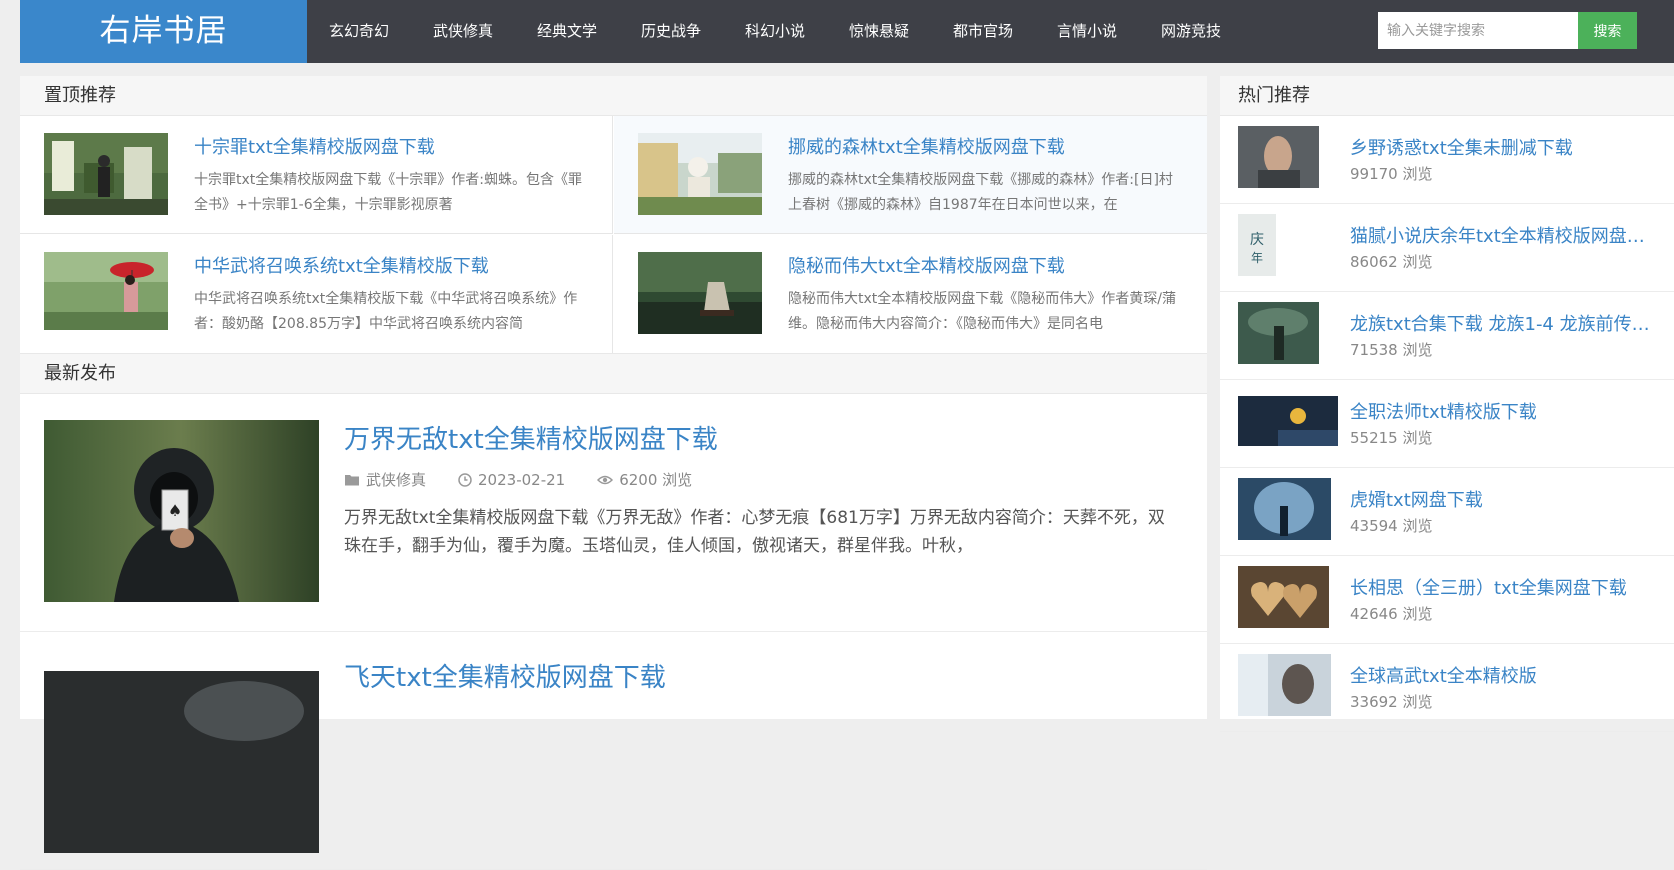  I want to click on post-views: 6200 浏览, so click(644, 479).